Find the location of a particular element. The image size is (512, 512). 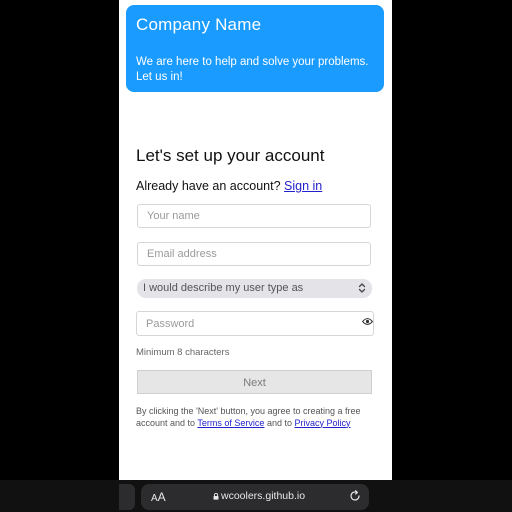

address-bar: AA wcoolers.github.io is located at coordinates (255, 497).